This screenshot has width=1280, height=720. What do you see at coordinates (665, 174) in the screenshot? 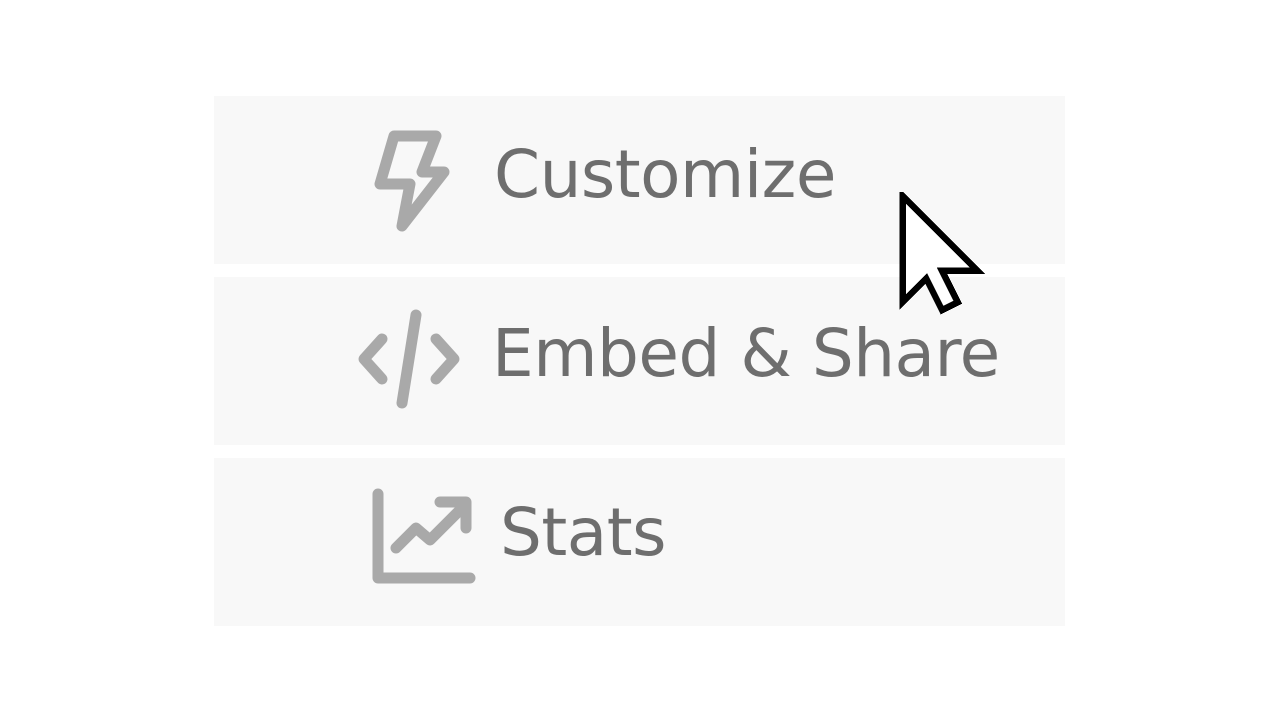
I see `menu-item-label: Customize` at bounding box center [665, 174].